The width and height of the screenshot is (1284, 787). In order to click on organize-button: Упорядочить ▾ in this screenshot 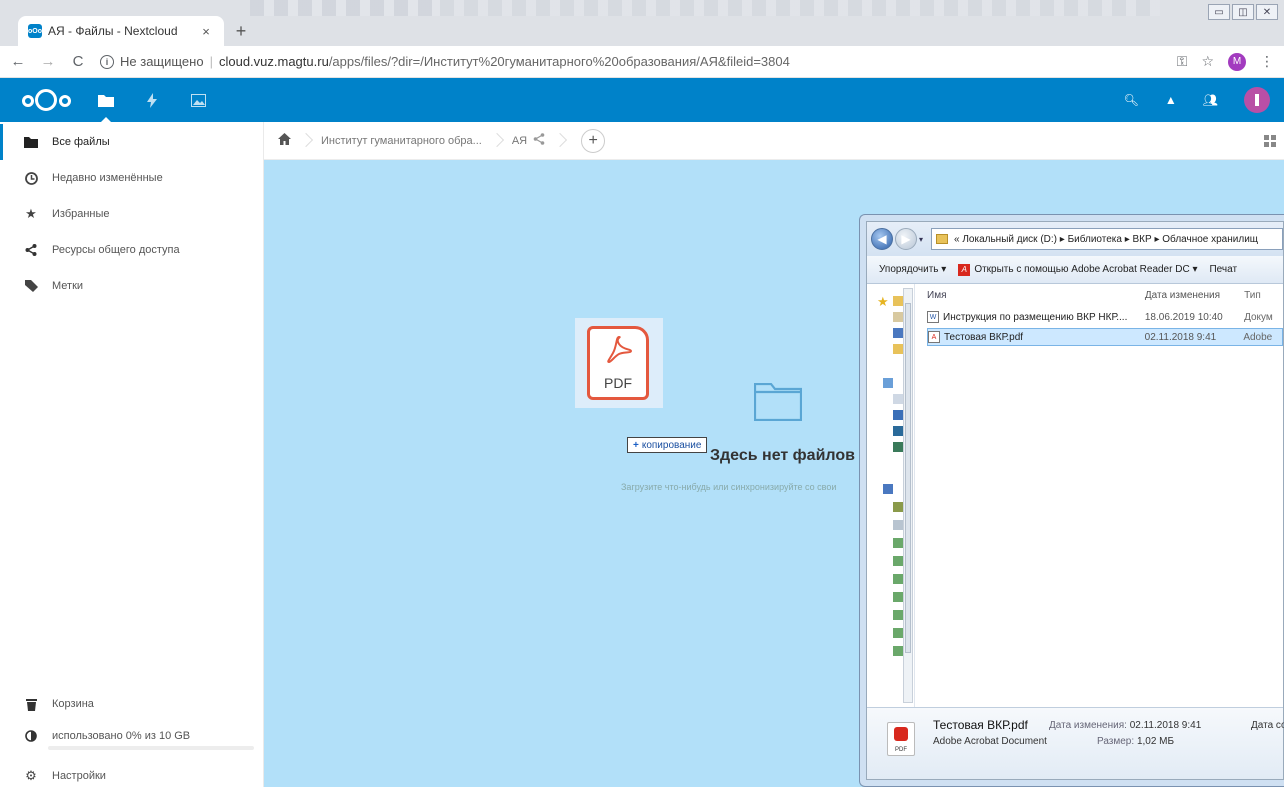, I will do `click(912, 269)`.